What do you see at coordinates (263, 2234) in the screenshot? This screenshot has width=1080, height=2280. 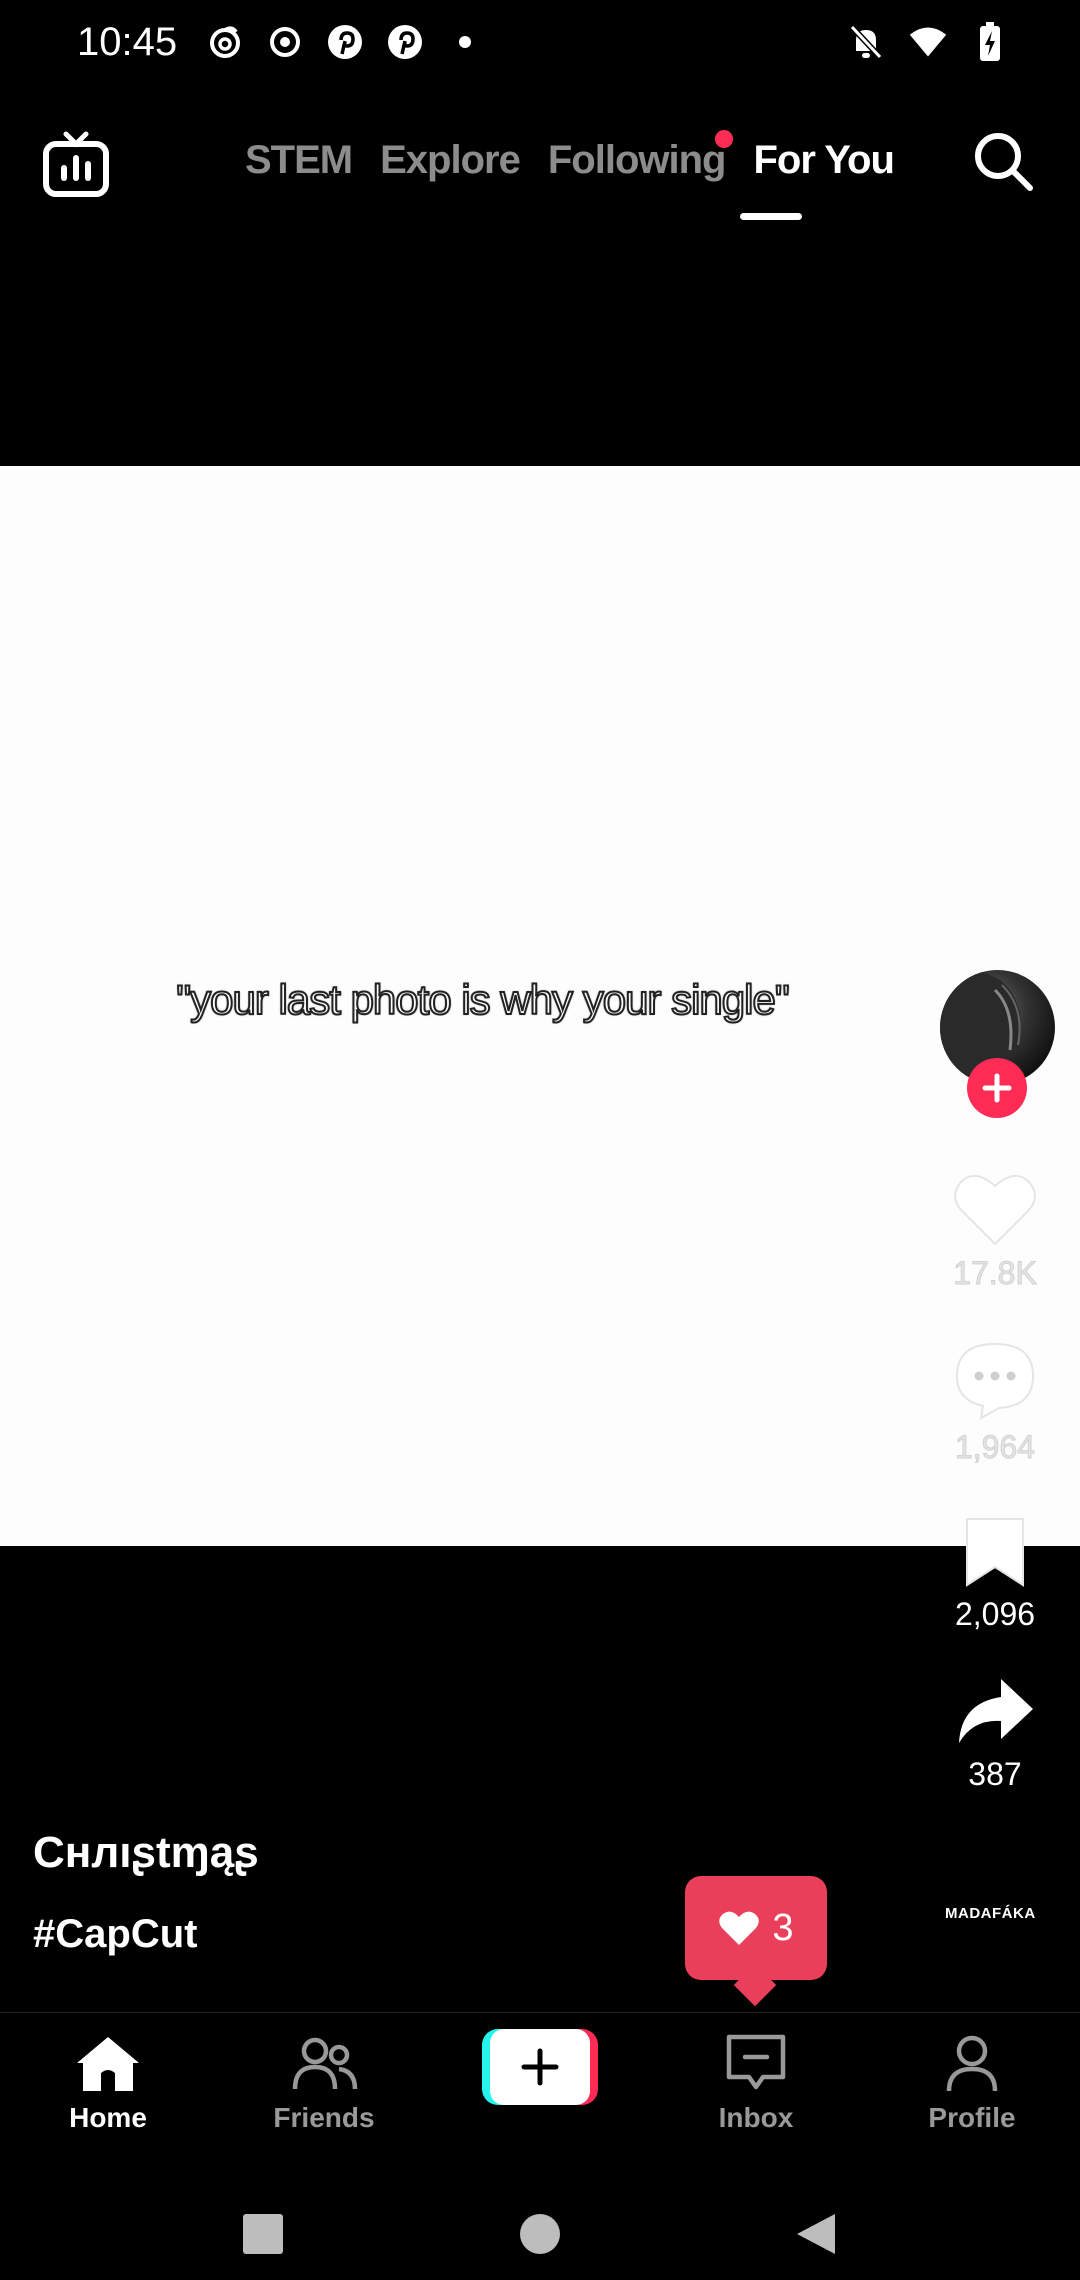 I see `recents-icon` at bounding box center [263, 2234].